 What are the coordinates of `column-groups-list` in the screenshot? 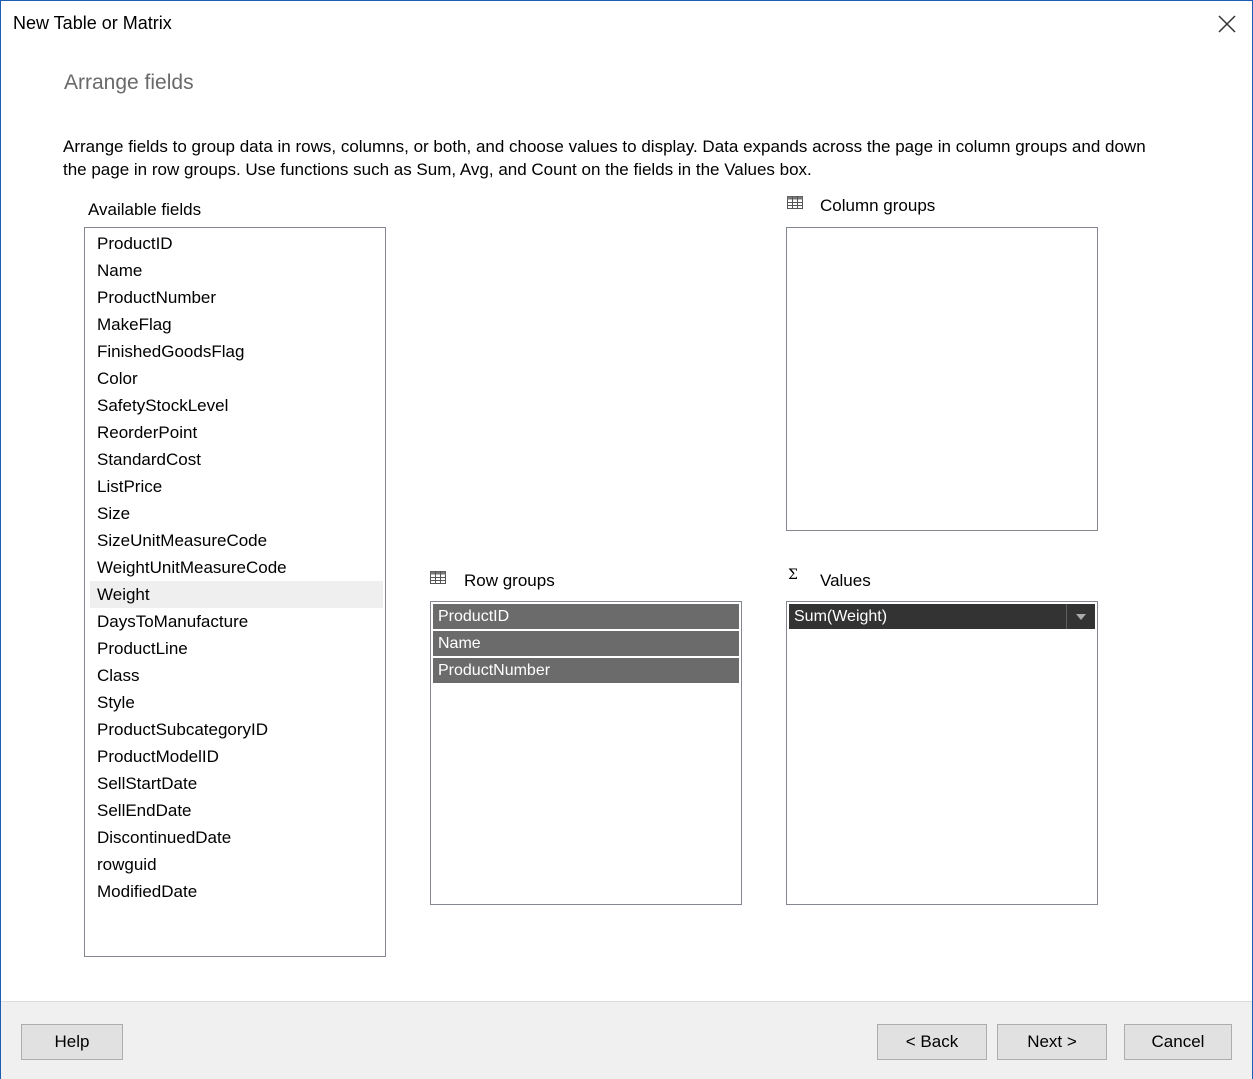 It's located at (942, 379).